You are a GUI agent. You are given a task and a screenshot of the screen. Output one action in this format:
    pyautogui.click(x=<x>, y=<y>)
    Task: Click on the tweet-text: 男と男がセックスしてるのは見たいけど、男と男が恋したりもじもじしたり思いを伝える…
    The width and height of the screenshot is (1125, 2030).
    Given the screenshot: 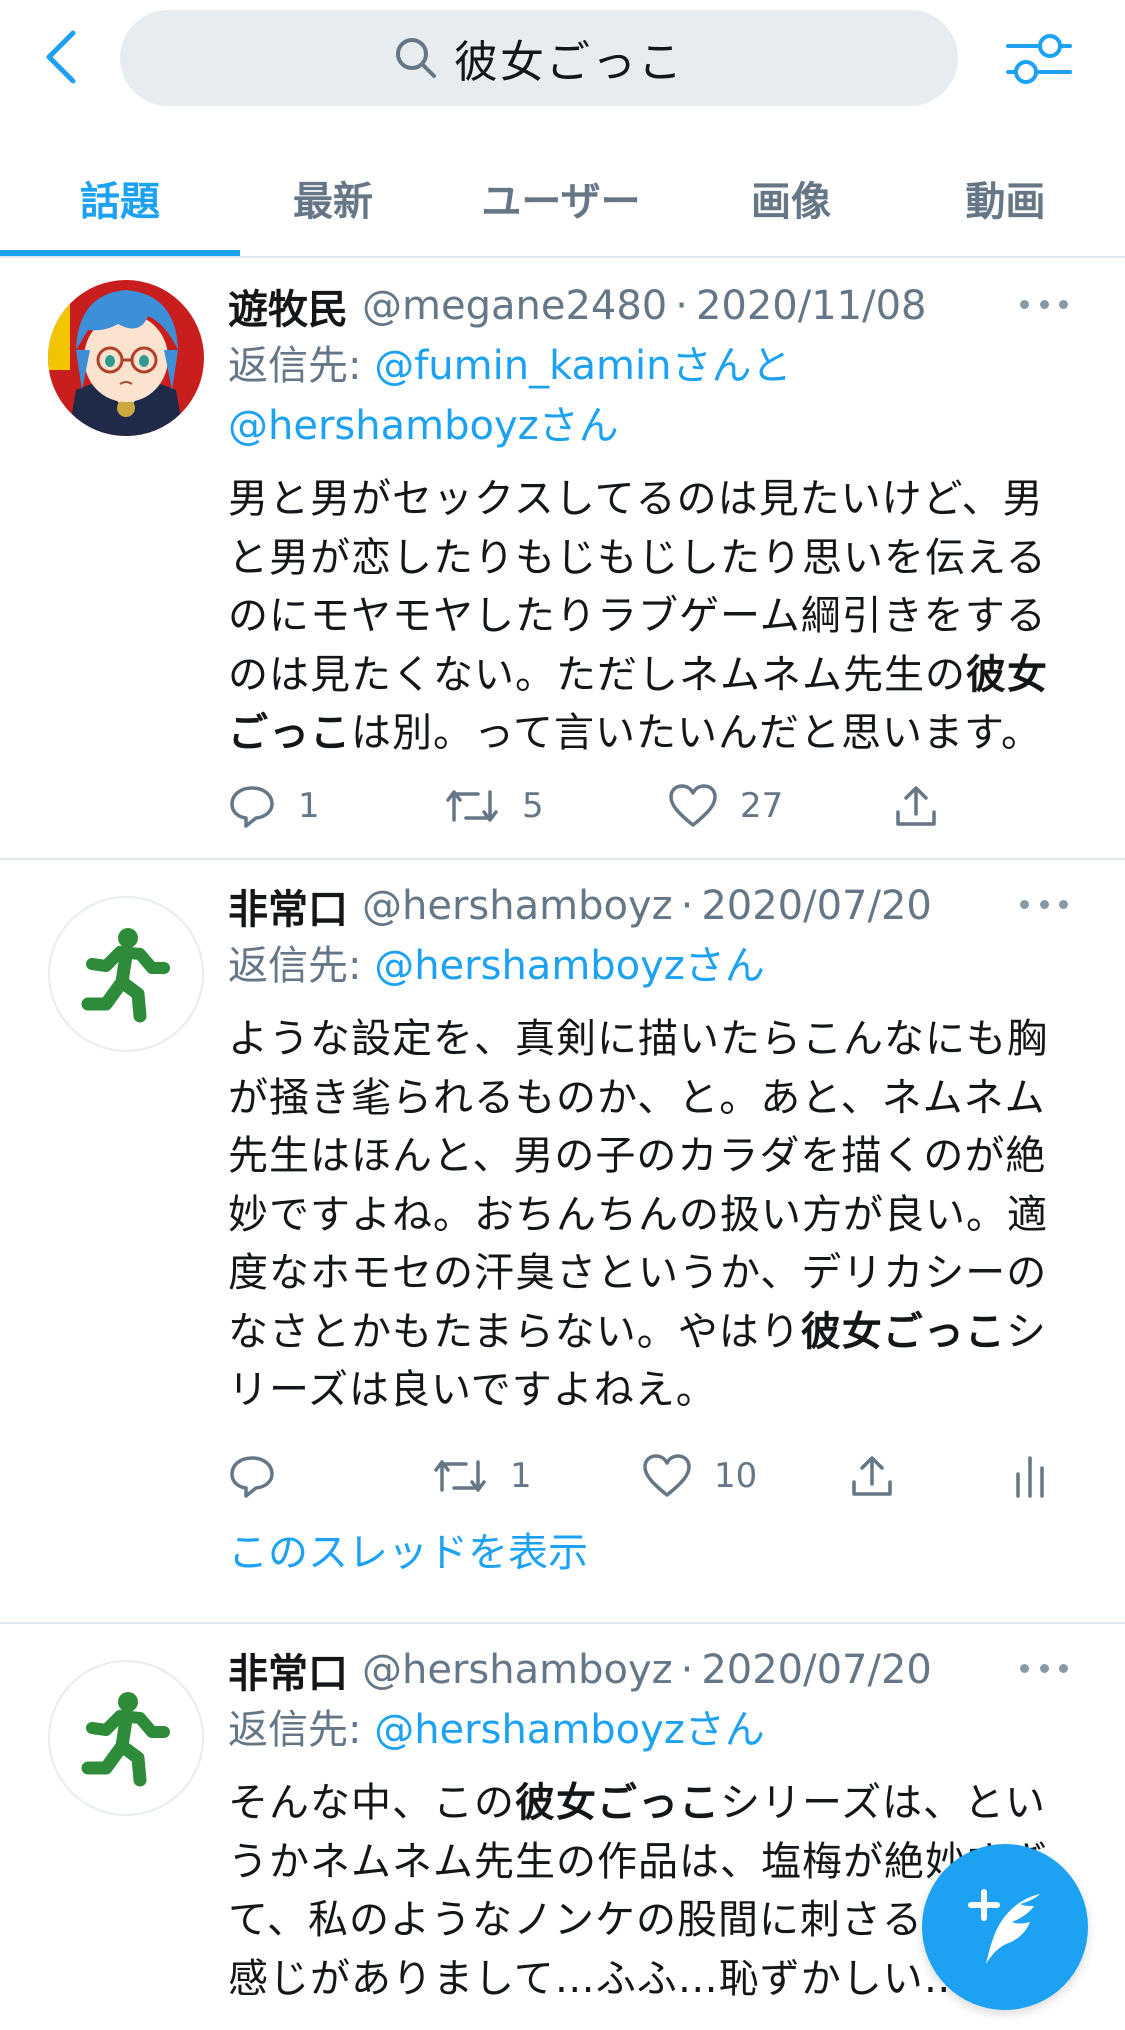 What is the action you would take?
    pyautogui.click(x=638, y=616)
    